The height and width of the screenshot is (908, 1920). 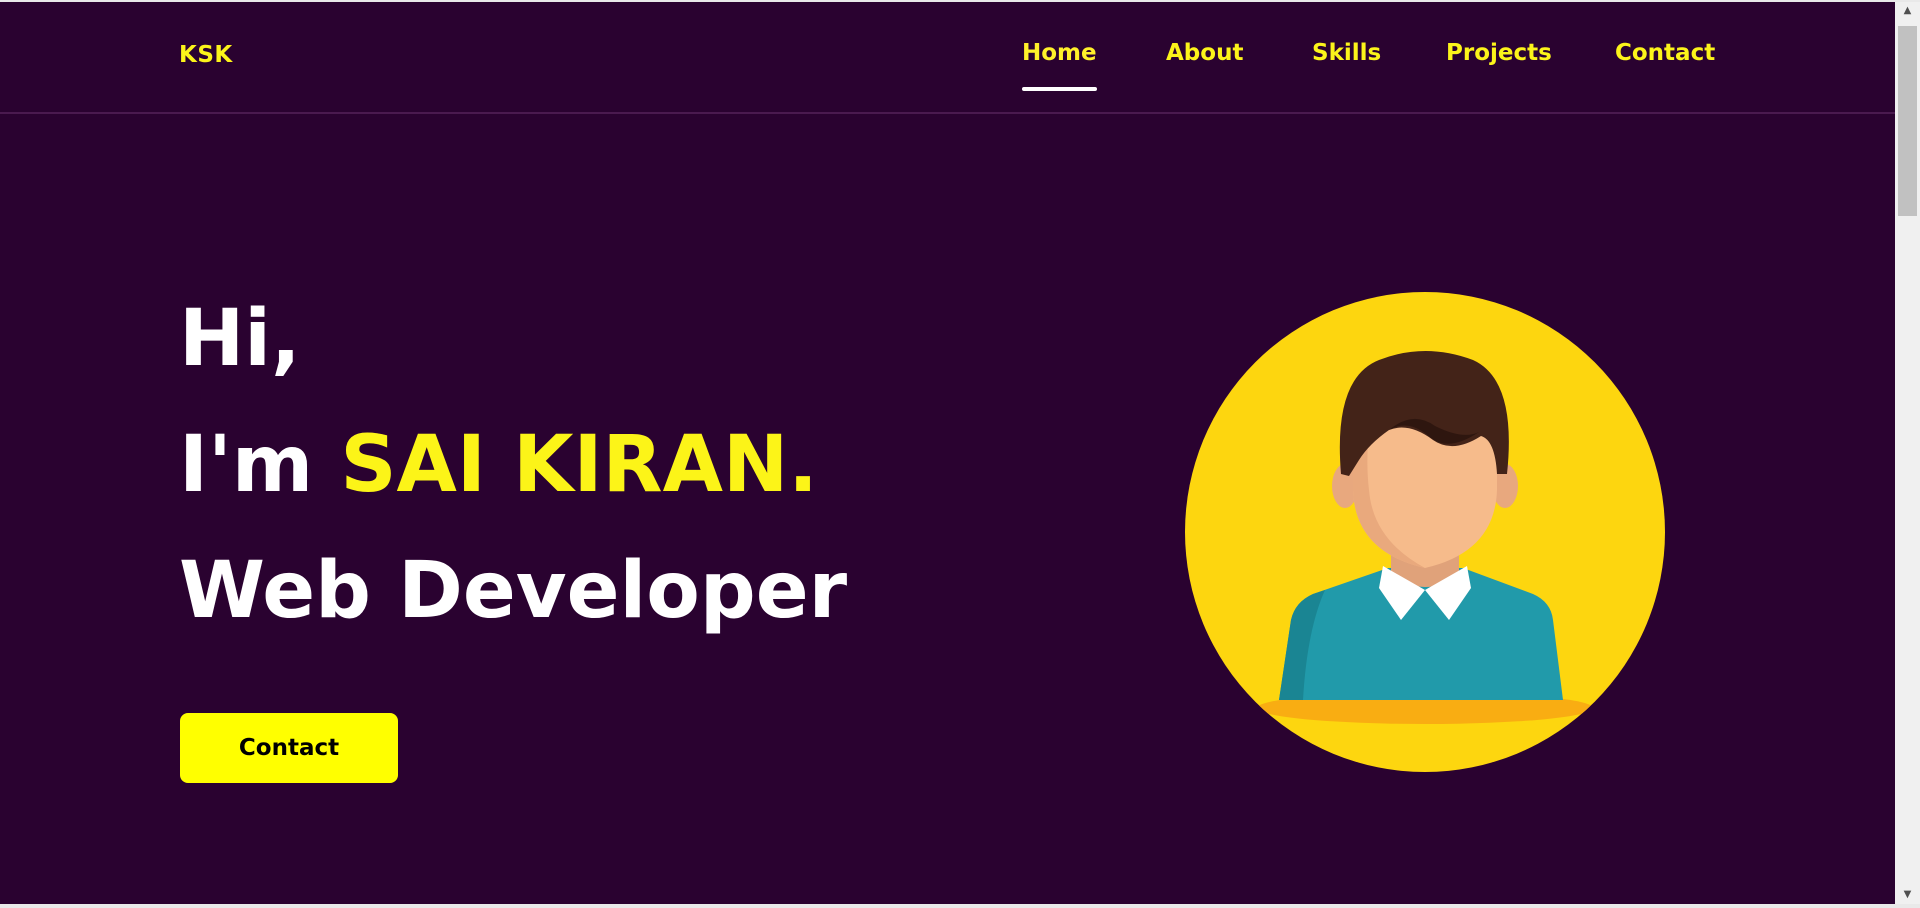 I want to click on nav-about: About, so click(x=1204, y=53).